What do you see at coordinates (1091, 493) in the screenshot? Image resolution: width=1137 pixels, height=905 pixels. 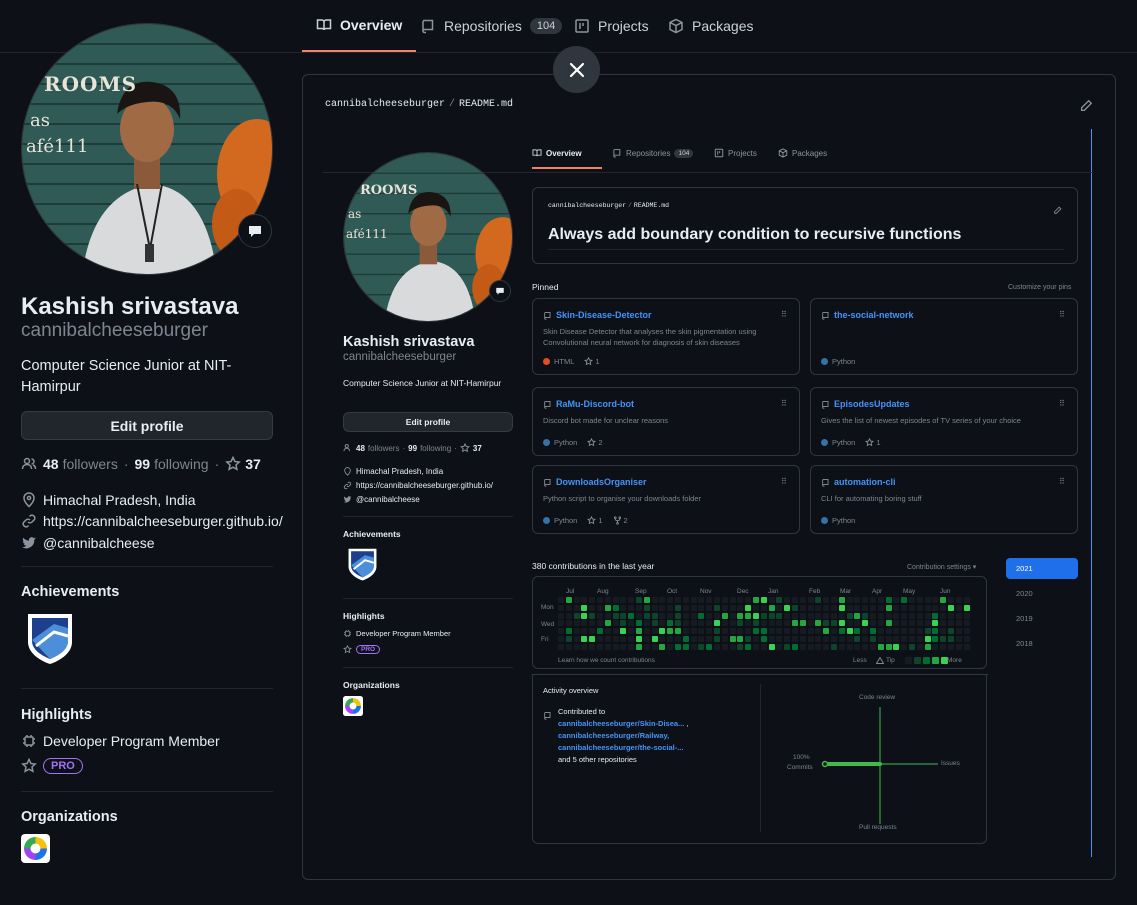 I see `scroll-indicator` at bounding box center [1091, 493].